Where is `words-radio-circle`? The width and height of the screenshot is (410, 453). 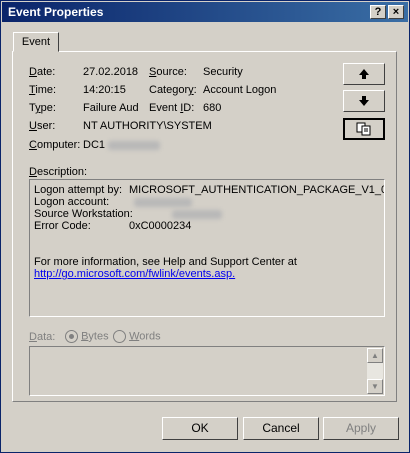 words-radio-circle is located at coordinates (119, 336).